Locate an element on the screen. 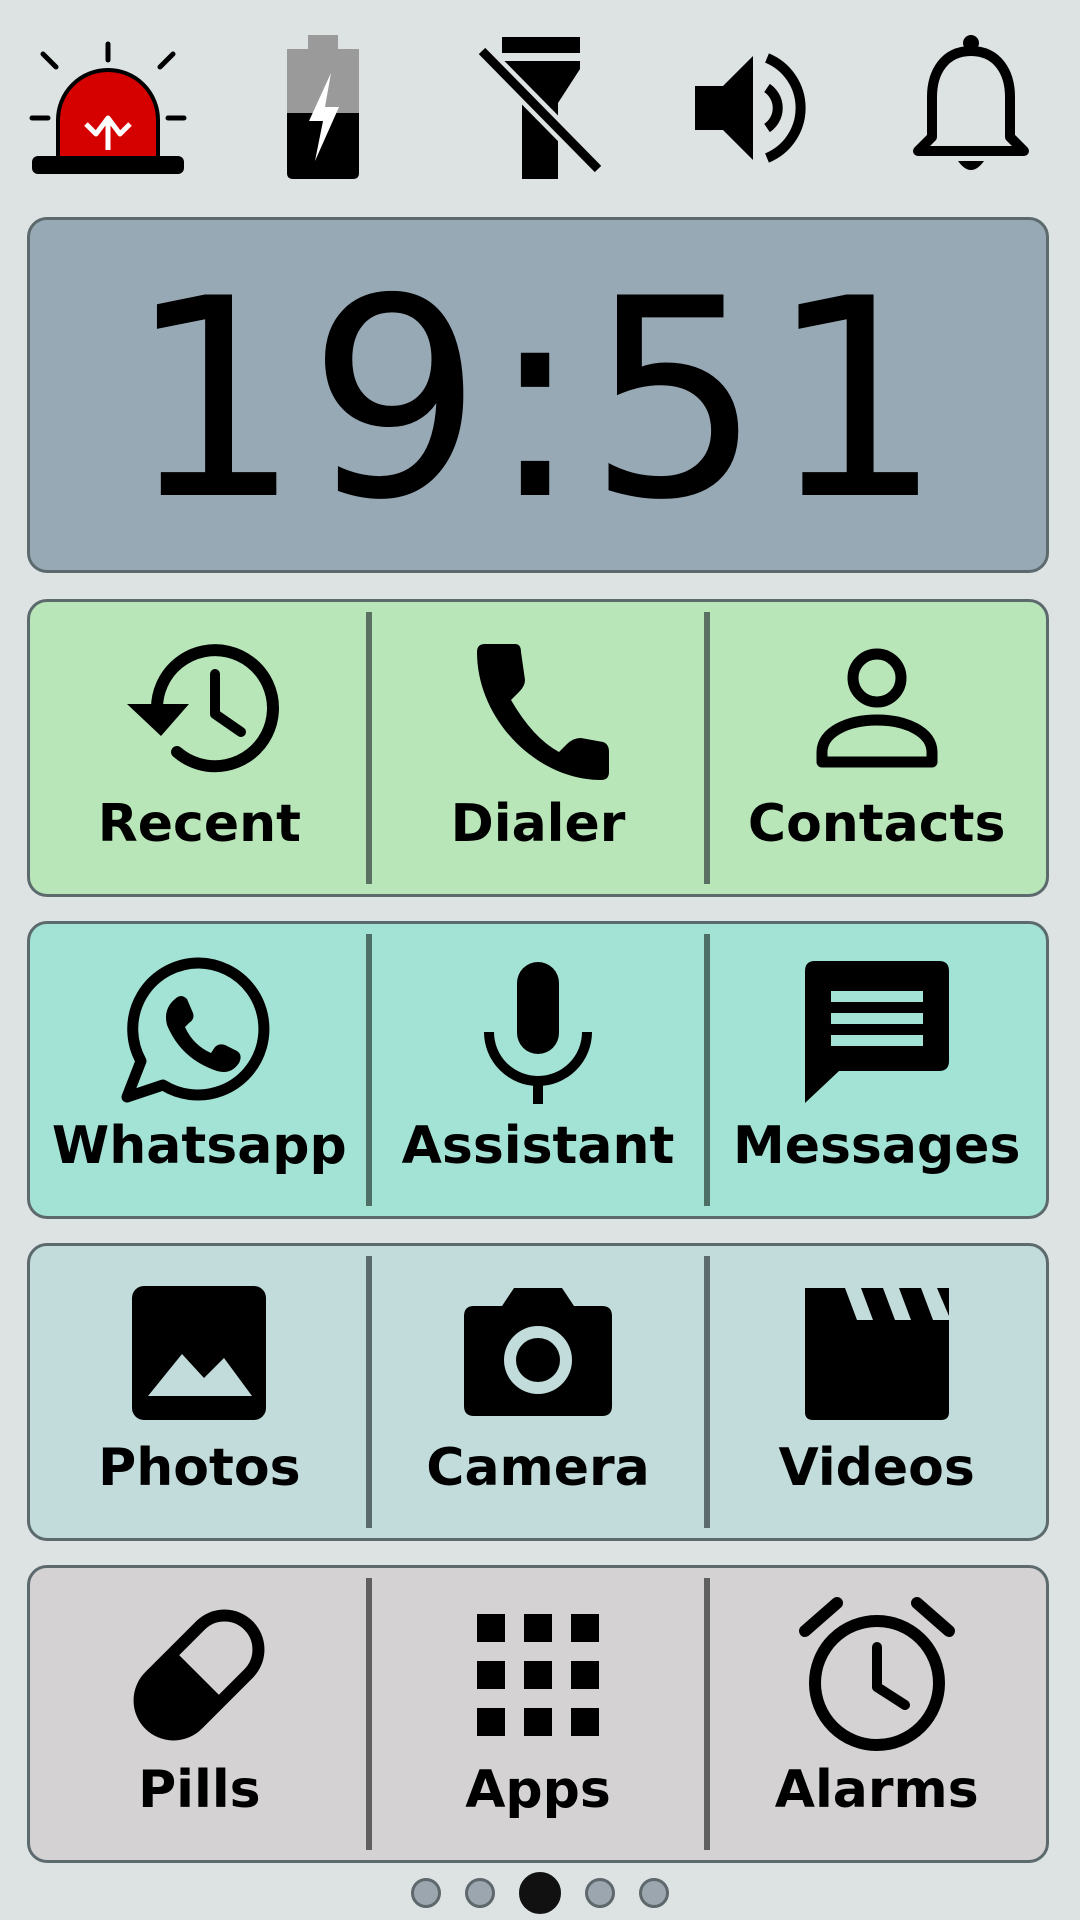 This screenshot has width=1080, height=1920. volume-icon is located at coordinates (750, 107).